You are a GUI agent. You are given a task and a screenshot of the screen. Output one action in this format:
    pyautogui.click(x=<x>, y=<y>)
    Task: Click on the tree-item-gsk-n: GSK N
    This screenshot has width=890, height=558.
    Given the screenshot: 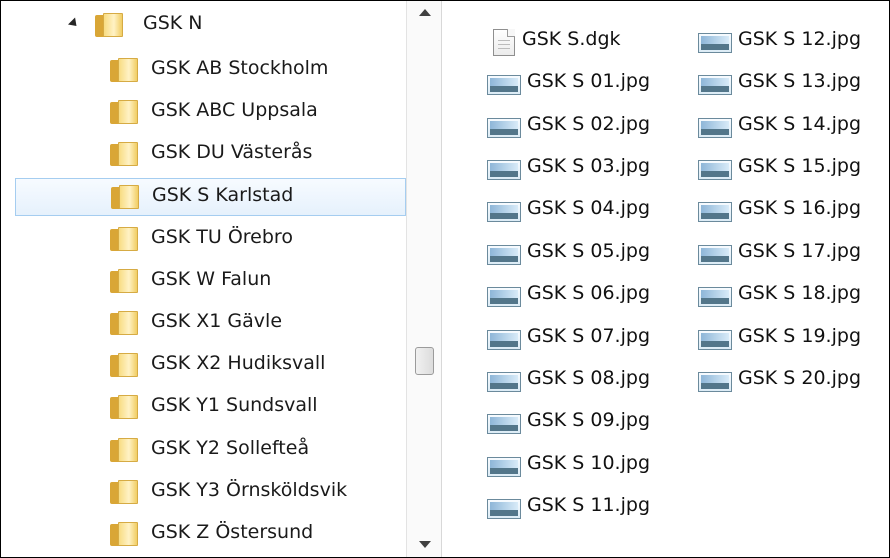 What is the action you would take?
    pyautogui.click(x=210, y=25)
    